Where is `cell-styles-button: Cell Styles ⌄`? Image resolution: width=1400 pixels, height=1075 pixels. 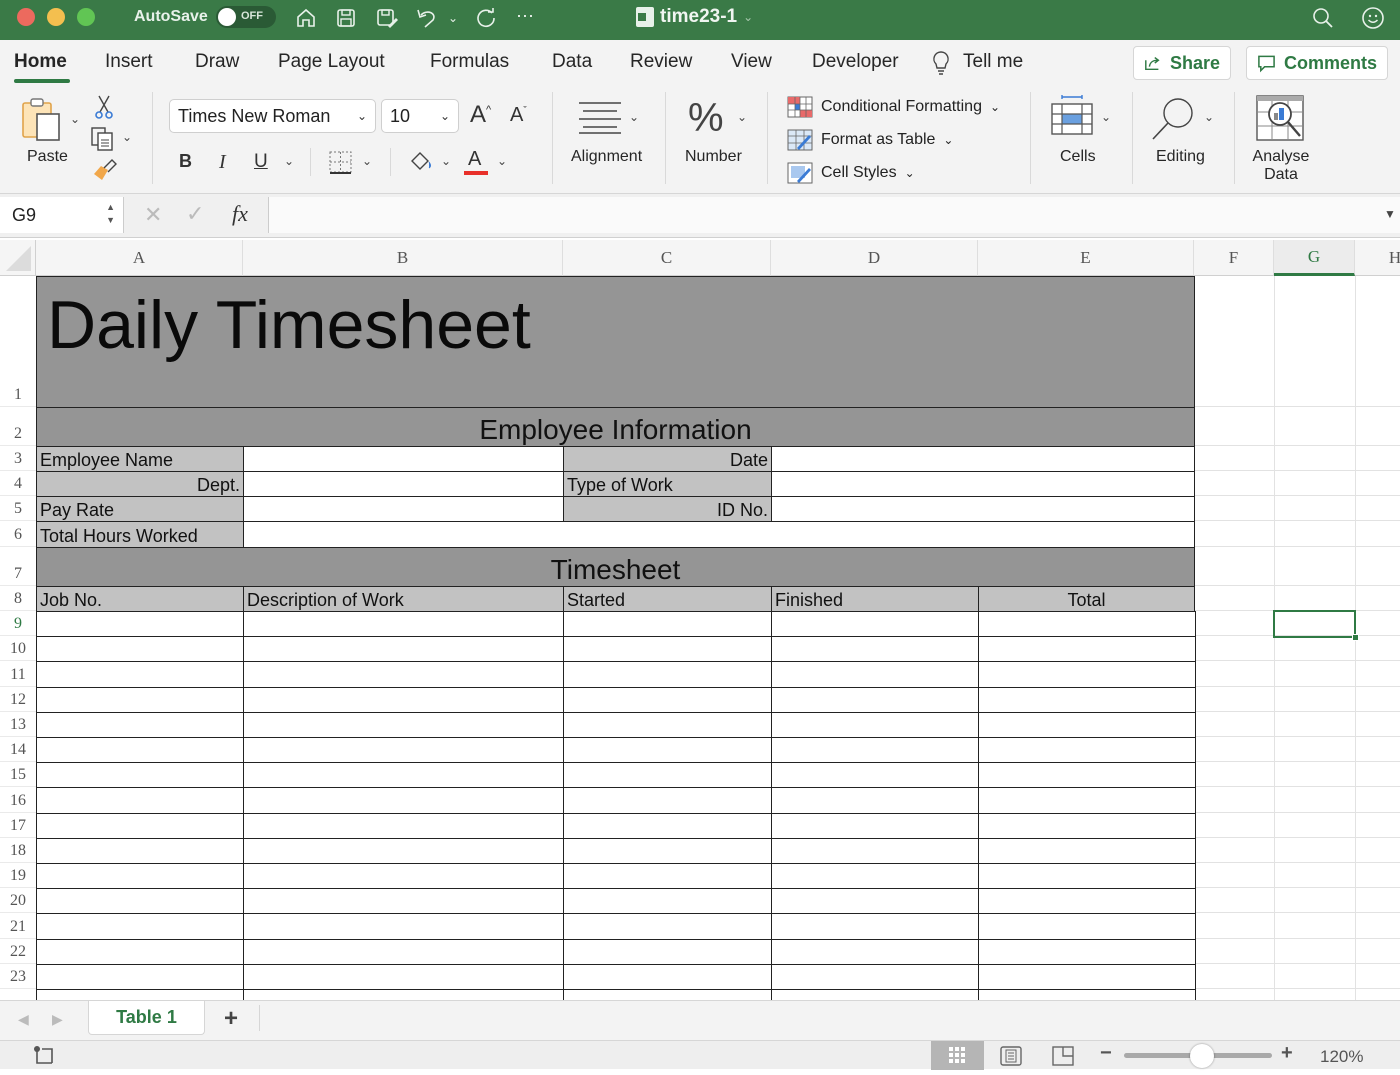
cell-styles-button: Cell Styles ⌄ is located at coordinates (851, 173).